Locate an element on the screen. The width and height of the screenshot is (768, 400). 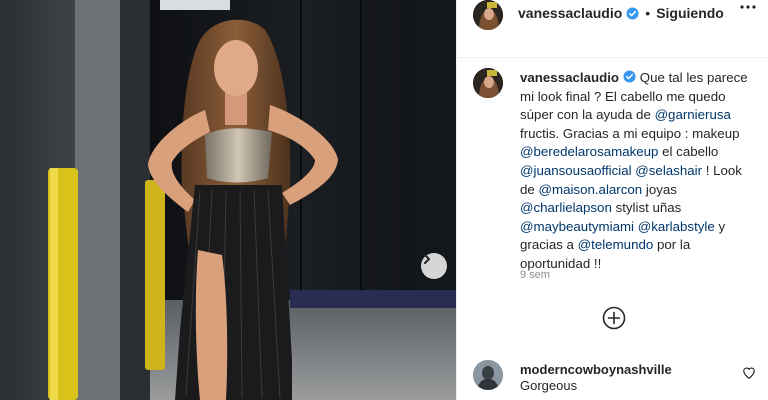
plus-circle-icon is located at coordinates (614, 318).